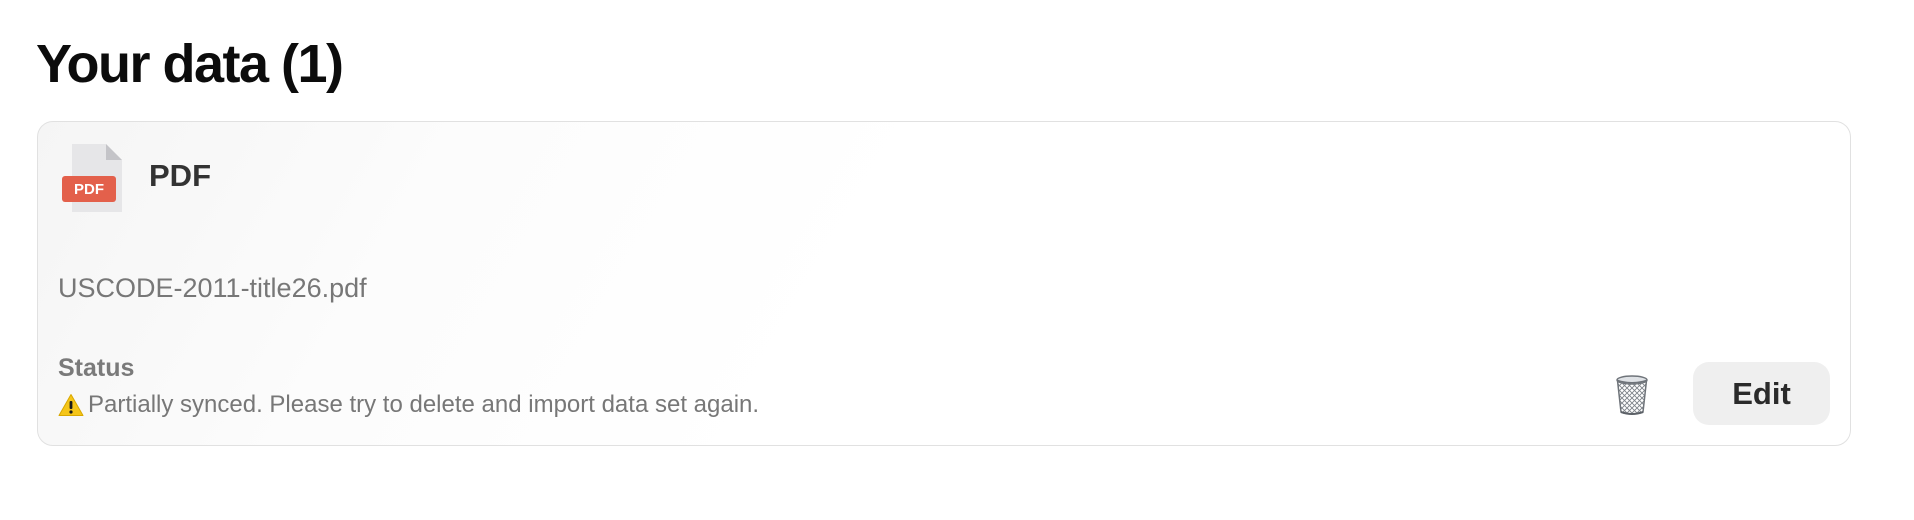 The height and width of the screenshot is (520, 1914). Describe the element at coordinates (93, 178) in the screenshot. I see `pdf-file-icon: PDF` at that location.